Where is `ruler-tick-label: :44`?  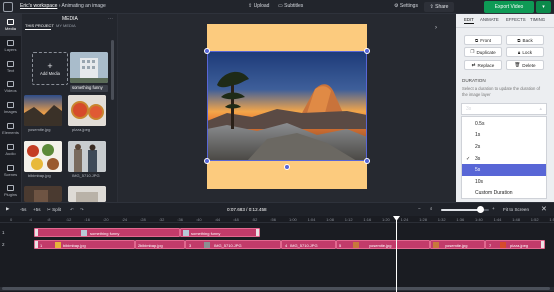 ruler-tick-label: :44 is located at coordinates (217, 219).